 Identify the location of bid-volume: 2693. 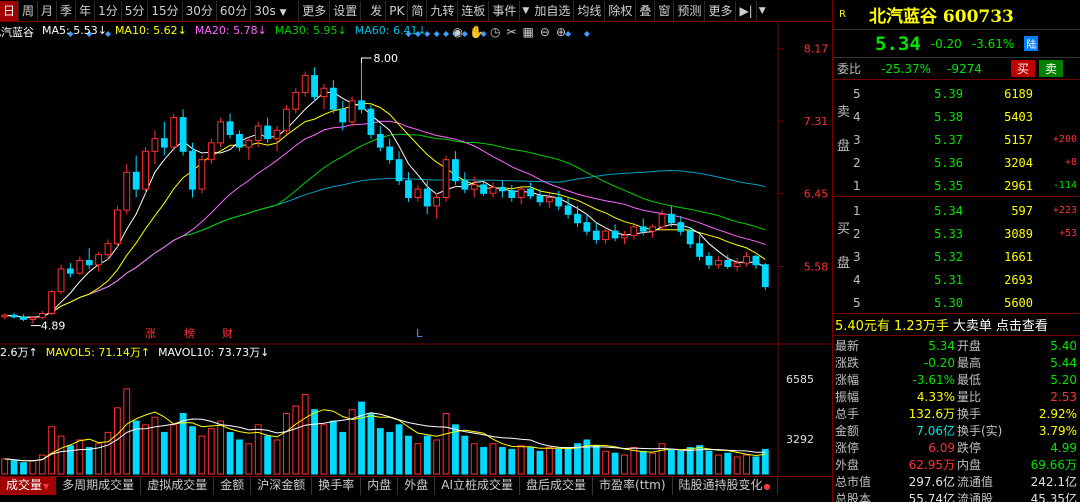
(1018, 279).